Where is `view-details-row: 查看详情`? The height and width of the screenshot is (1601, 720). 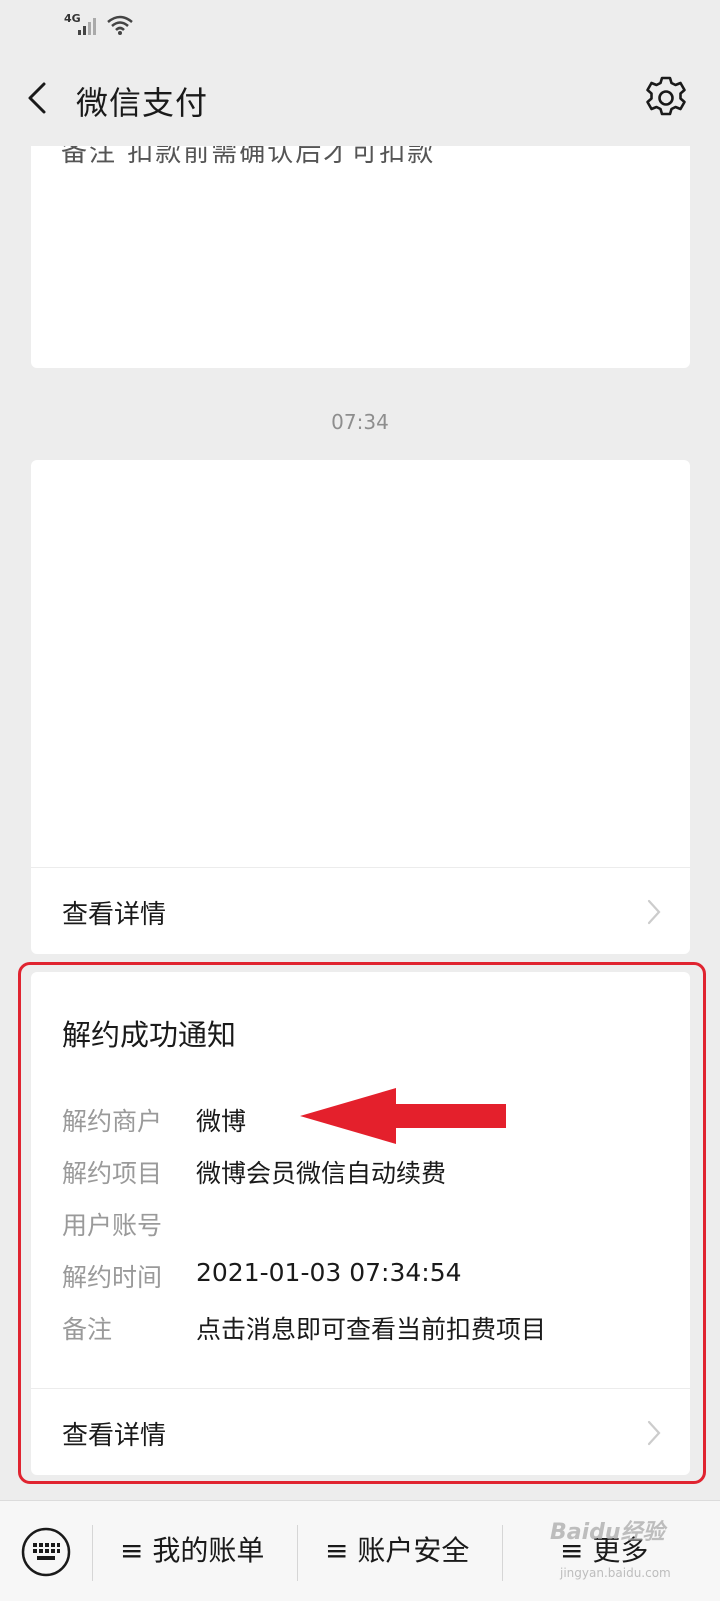 view-details-row: 查看详情 is located at coordinates (360, 910).